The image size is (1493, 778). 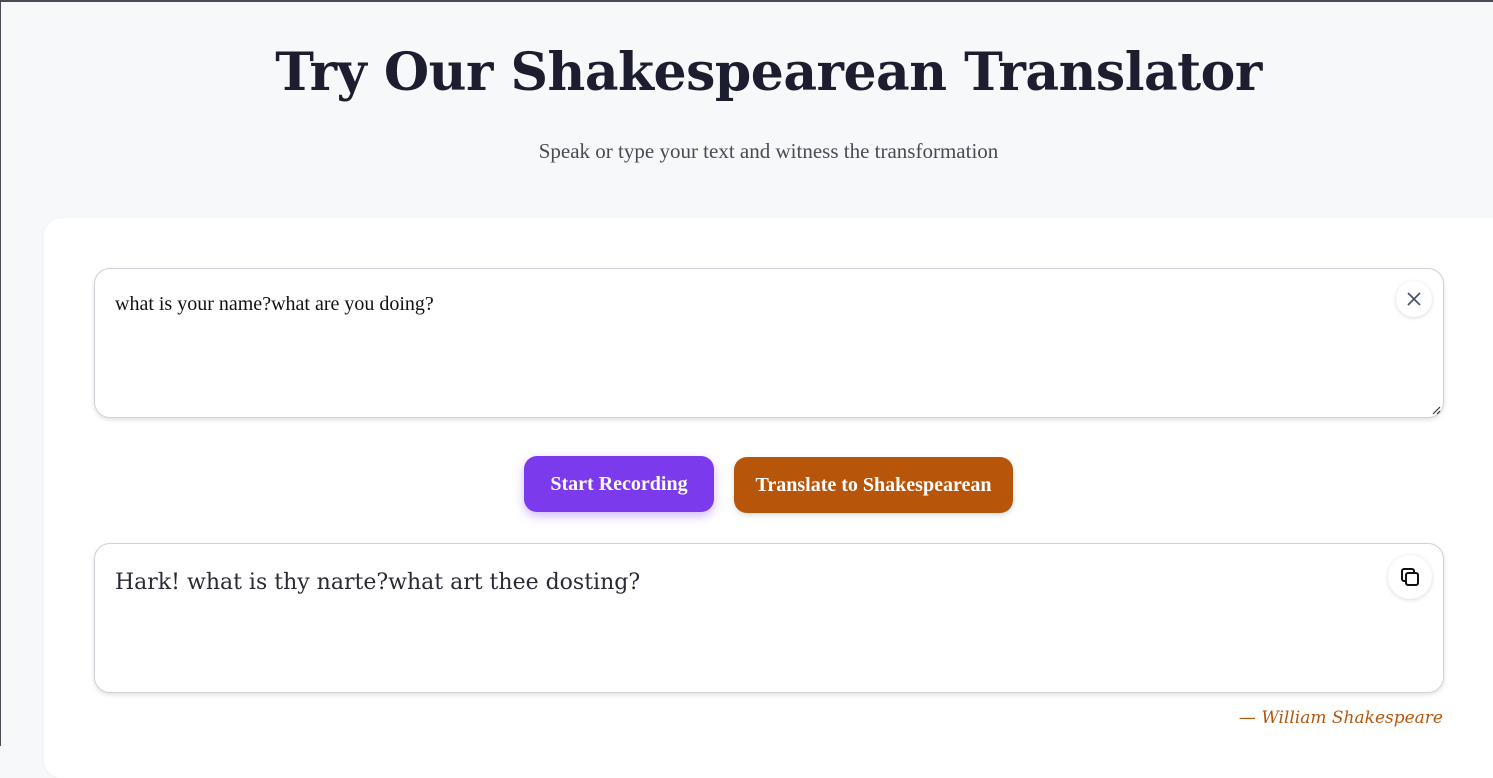 What do you see at coordinates (0, 373) in the screenshot?
I see `window-left-border` at bounding box center [0, 373].